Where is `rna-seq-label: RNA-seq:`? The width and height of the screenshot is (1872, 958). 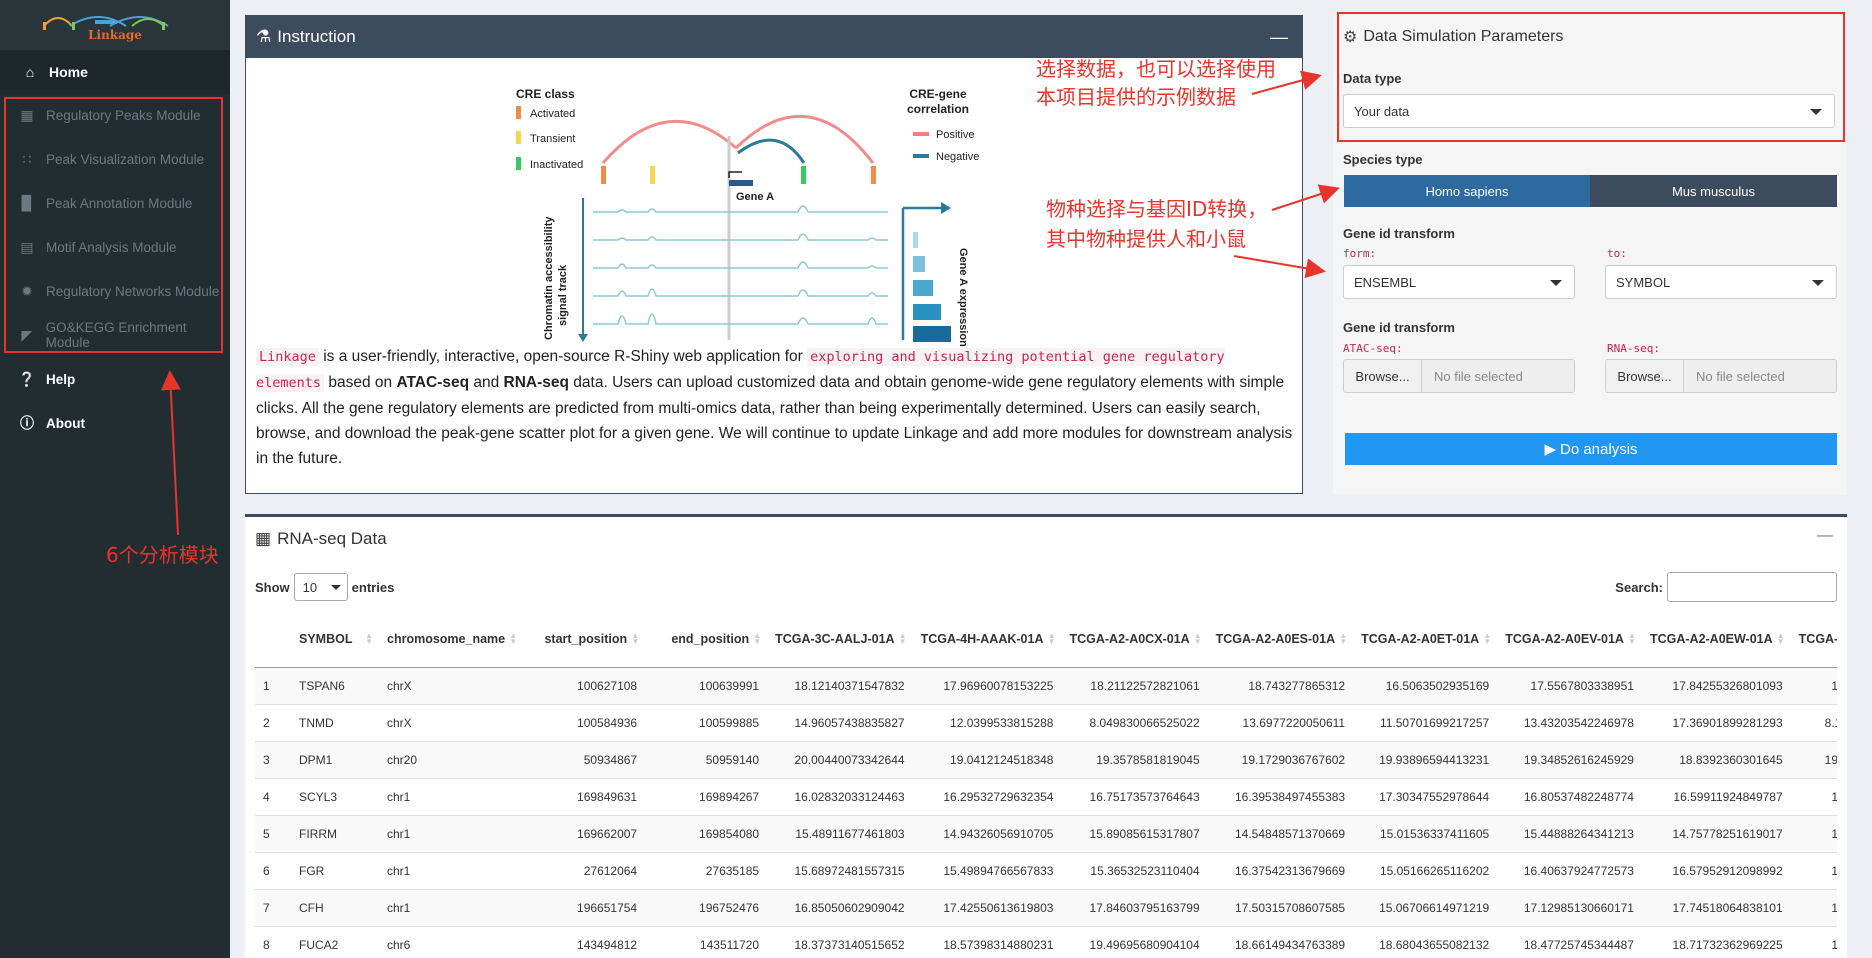
rna-seq-label: RNA-seq: is located at coordinates (1633, 348).